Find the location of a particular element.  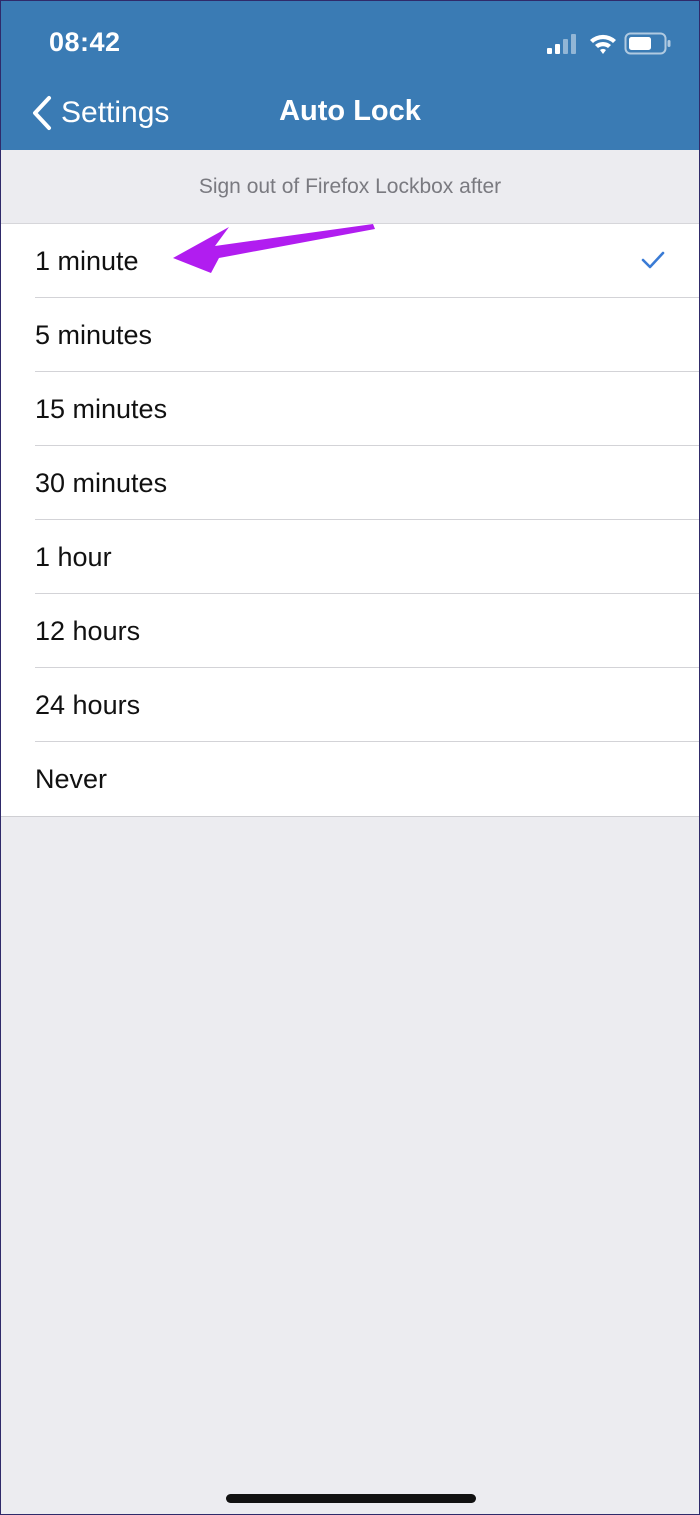

option-label: 5 minutes is located at coordinates (94, 334).